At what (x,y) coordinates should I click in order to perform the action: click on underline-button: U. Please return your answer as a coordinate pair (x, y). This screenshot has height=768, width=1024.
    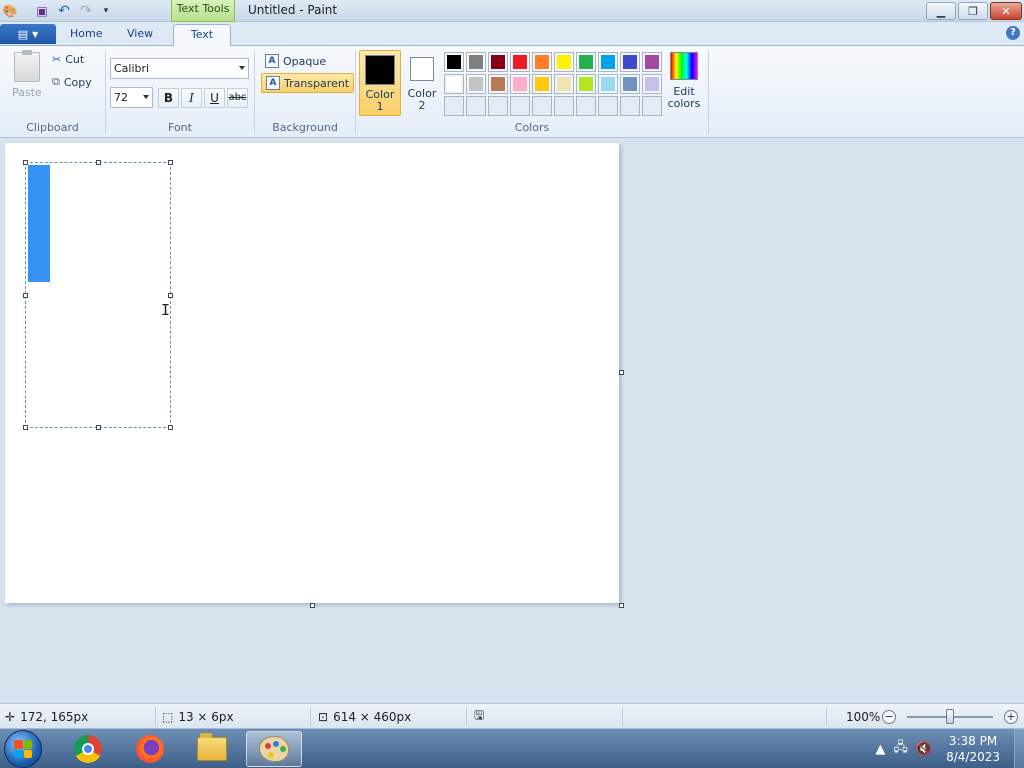
    Looking at the image, I should click on (214, 98).